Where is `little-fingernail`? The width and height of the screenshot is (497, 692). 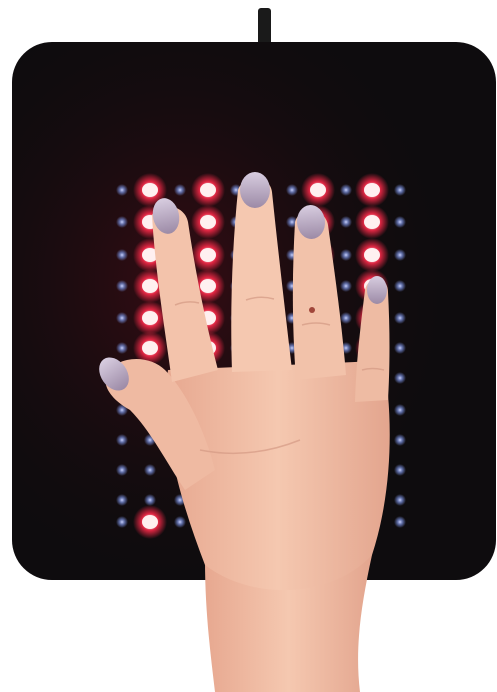
little-fingernail is located at coordinates (377, 290).